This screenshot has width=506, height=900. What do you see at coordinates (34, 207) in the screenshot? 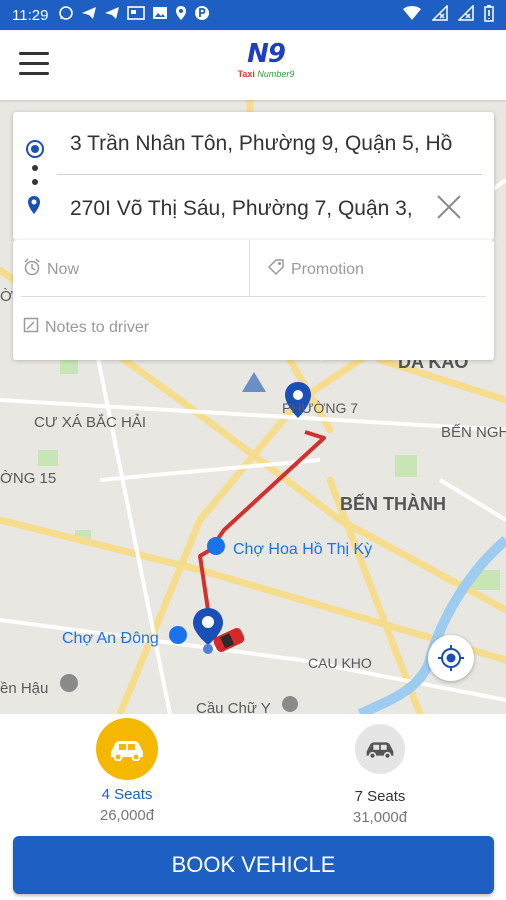
I see `destination-pin-icon` at bounding box center [34, 207].